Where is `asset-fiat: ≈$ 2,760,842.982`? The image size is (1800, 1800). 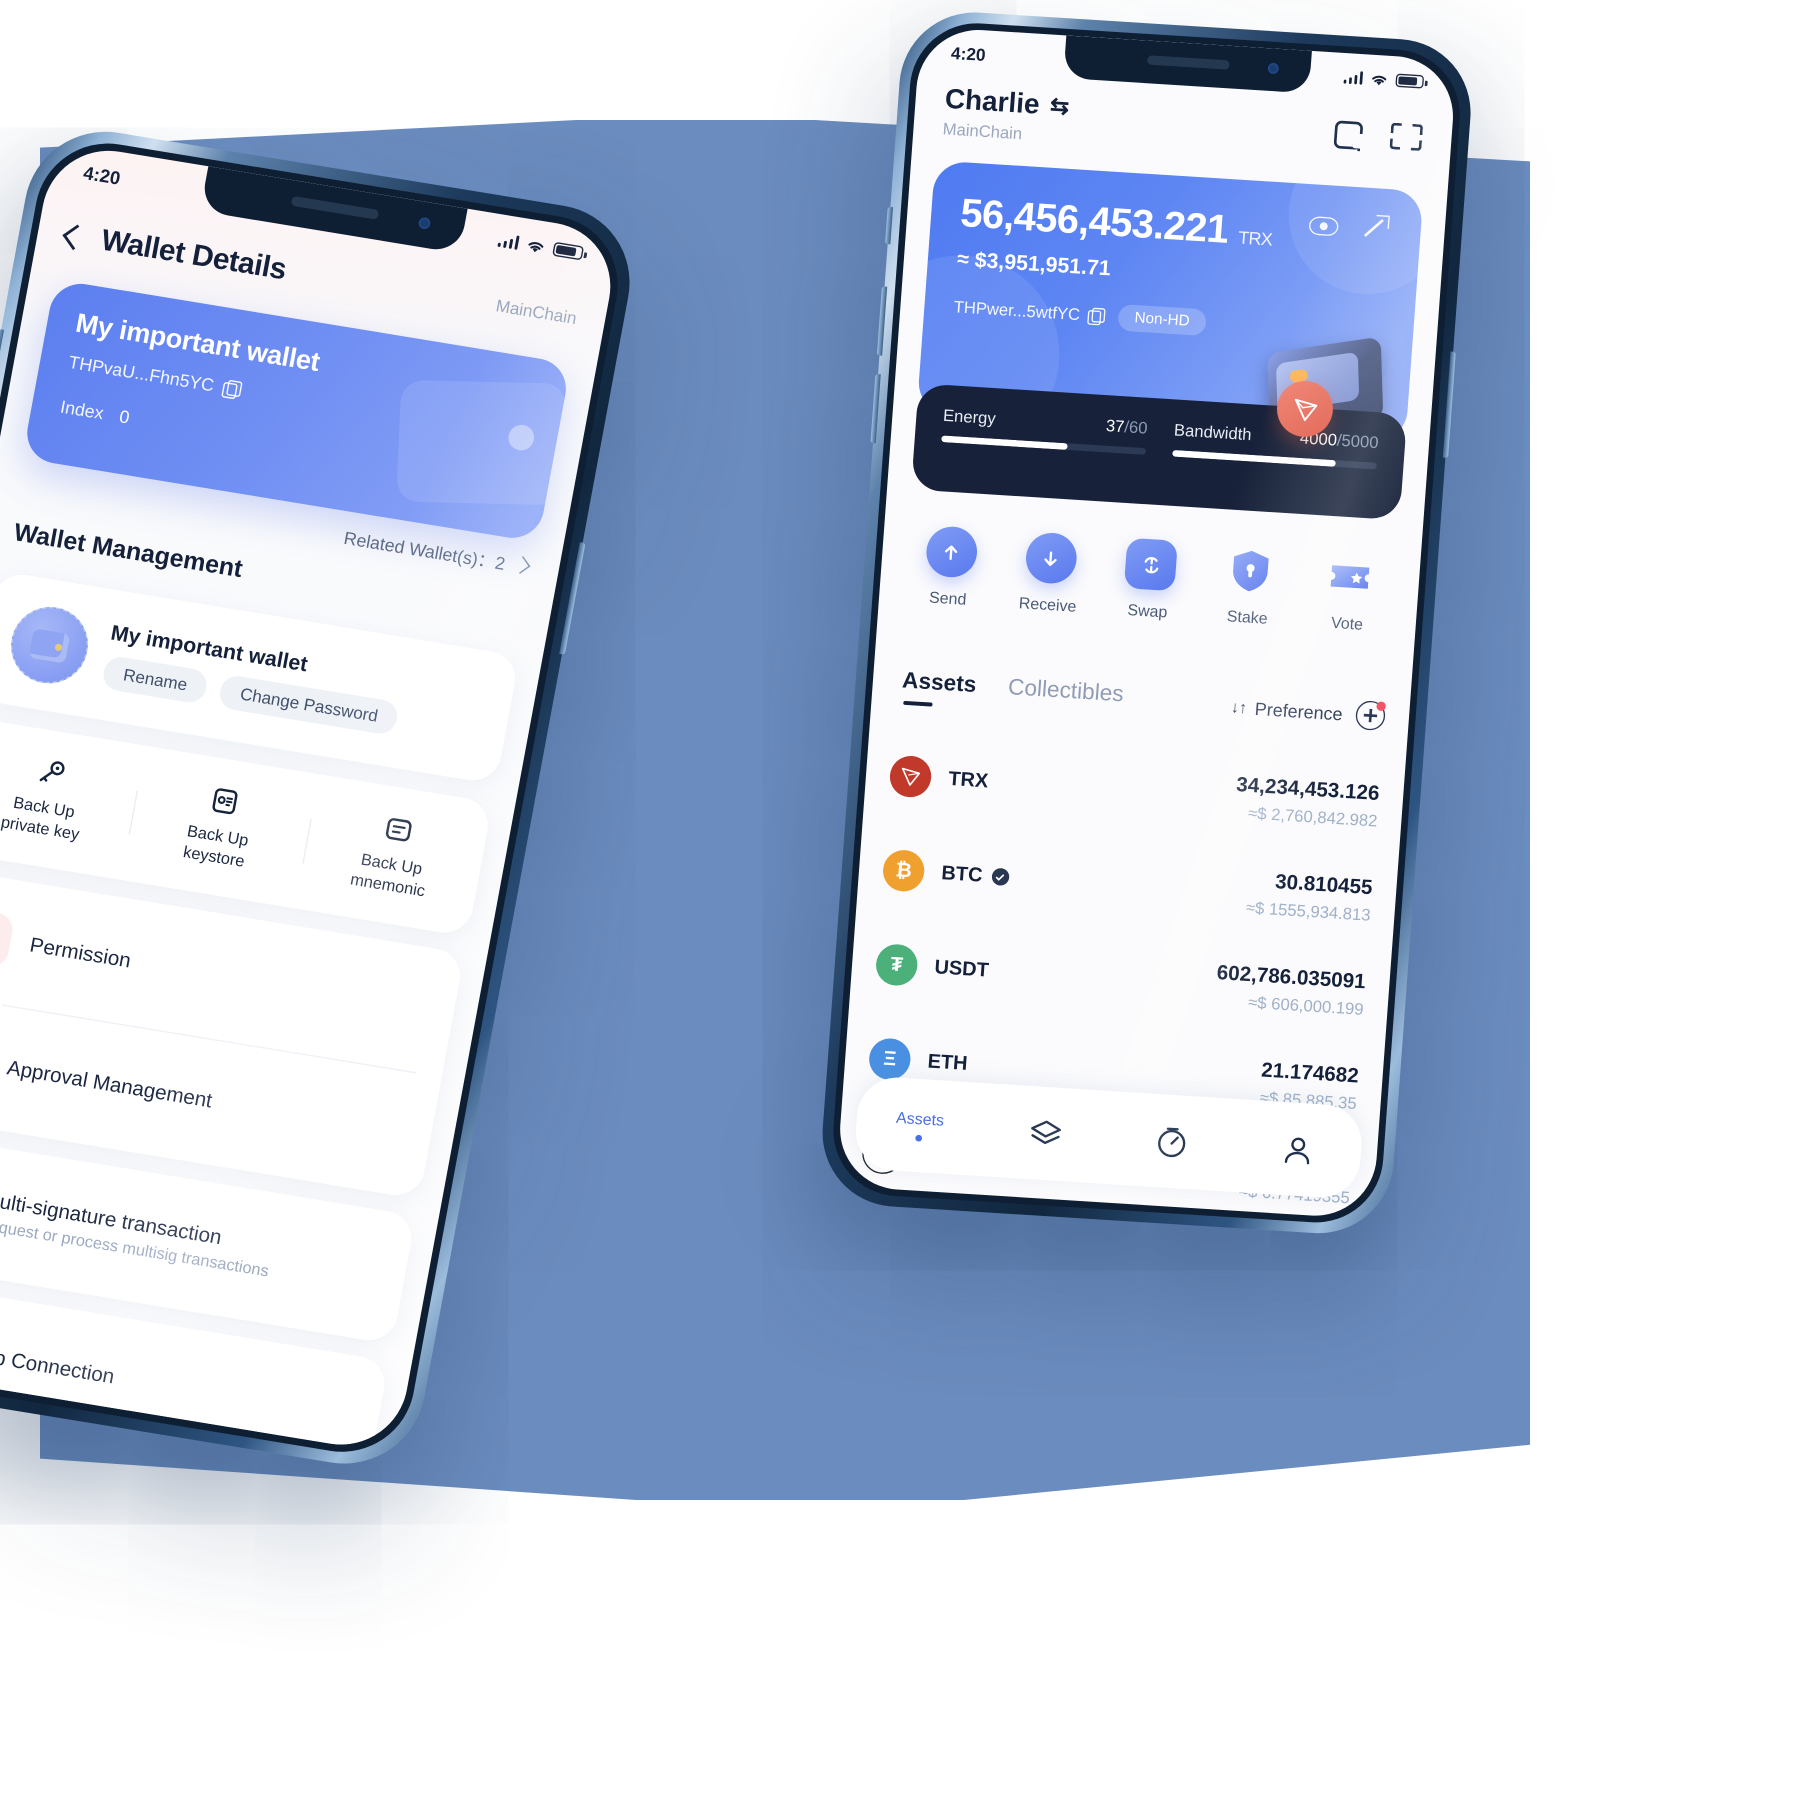
asset-fiat: ≈$ 2,760,842.982 is located at coordinates (1313, 816).